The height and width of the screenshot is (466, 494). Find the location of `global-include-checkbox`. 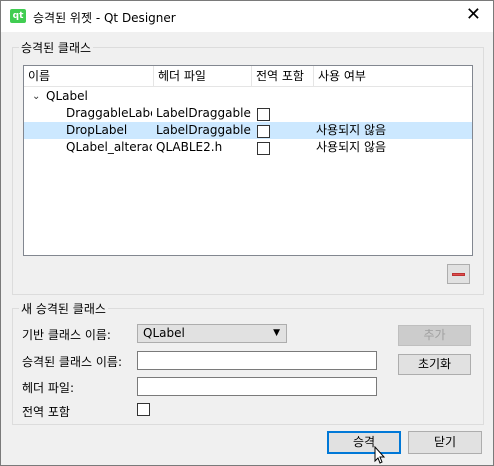

global-include-checkbox is located at coordinates (143, 409).